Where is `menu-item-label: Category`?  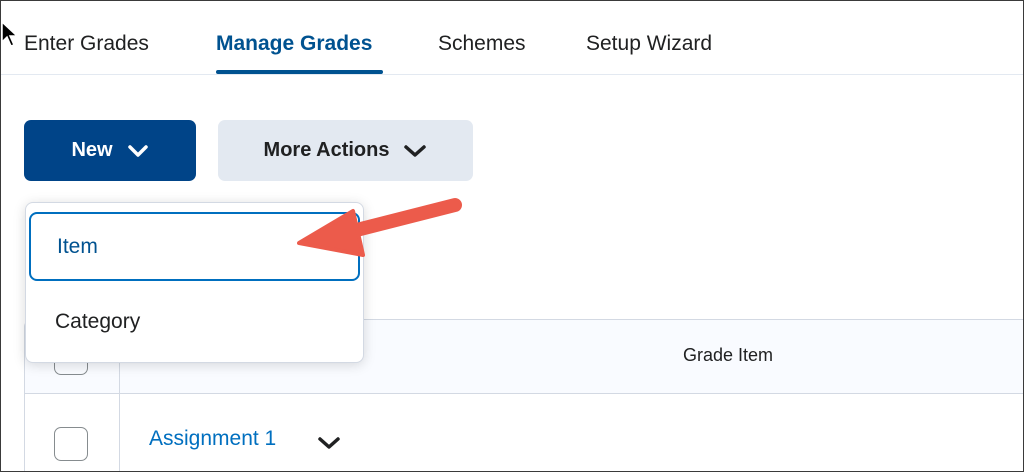 menu-item-label: Category is located at coordinates (98, 321).